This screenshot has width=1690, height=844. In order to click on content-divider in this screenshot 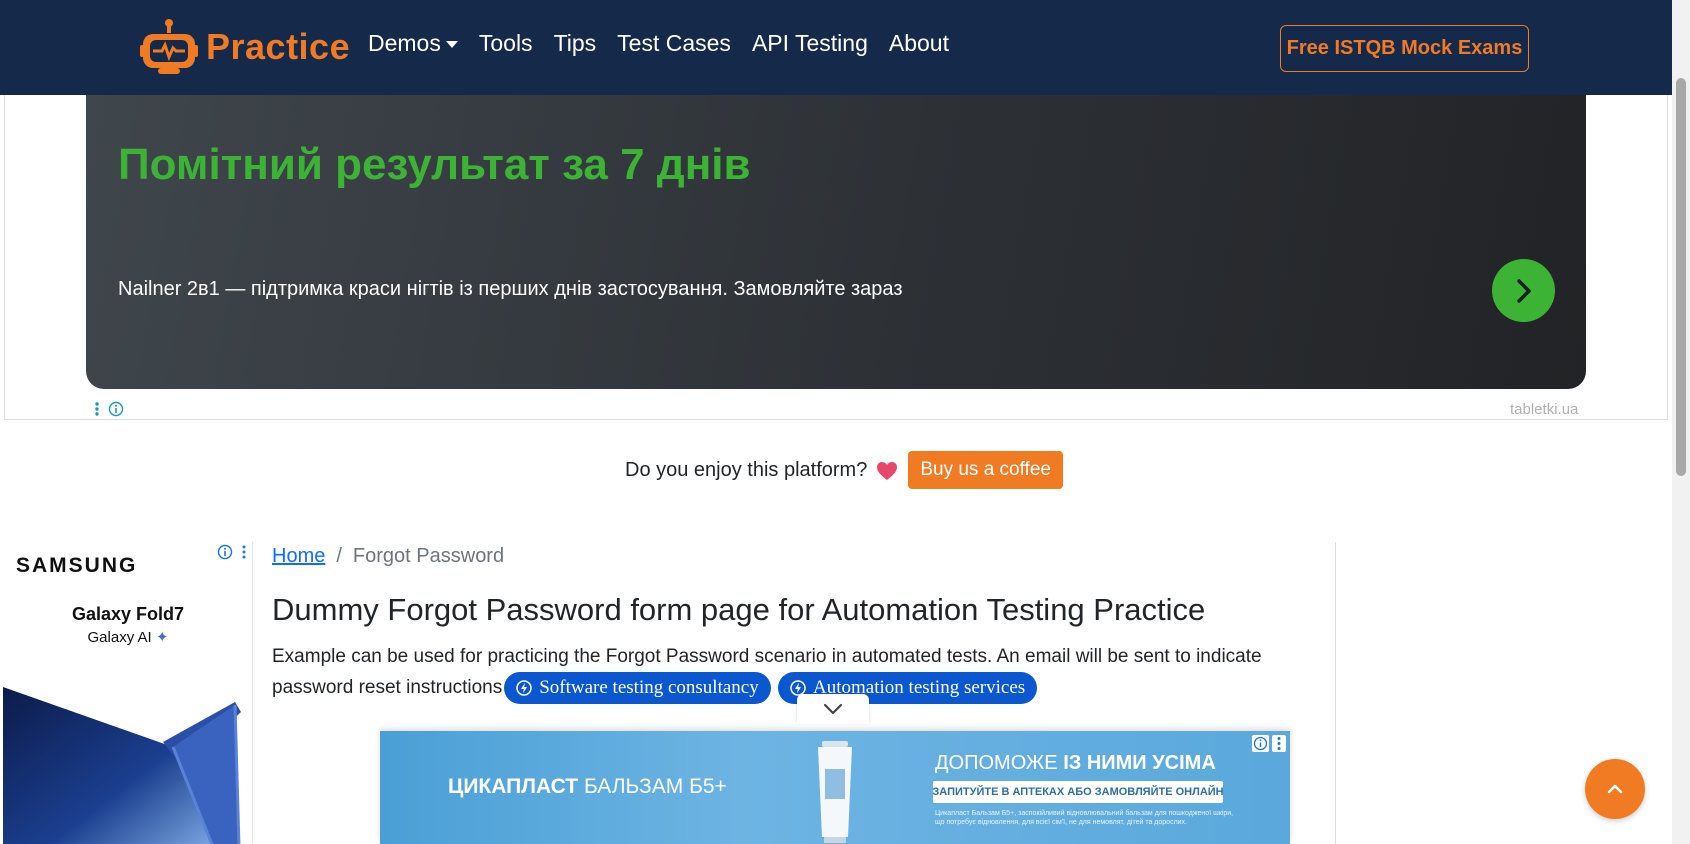, I will do `click(1335, 693)`.